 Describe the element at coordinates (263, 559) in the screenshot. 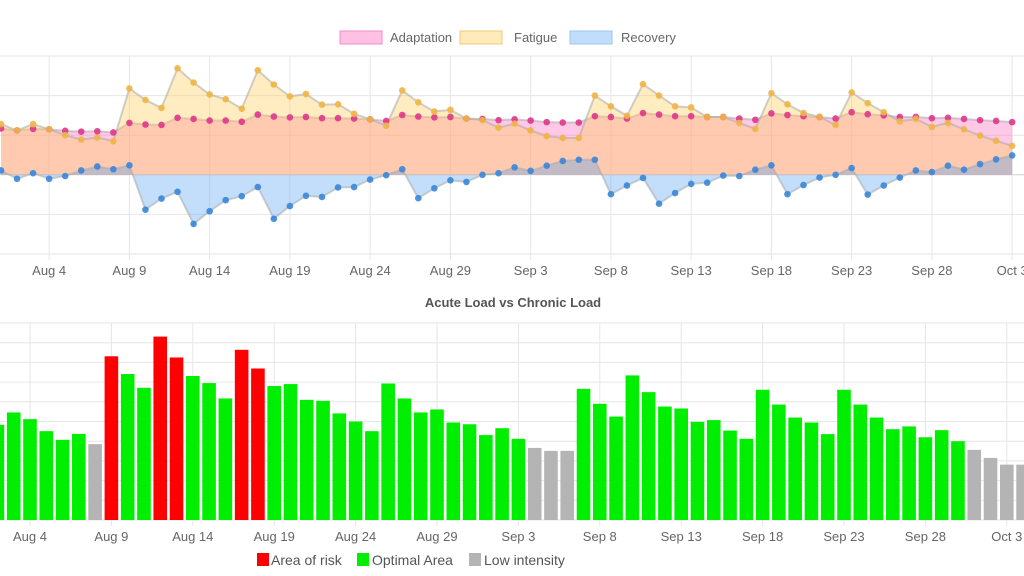

I see `legend-swatch-risk` at that location.